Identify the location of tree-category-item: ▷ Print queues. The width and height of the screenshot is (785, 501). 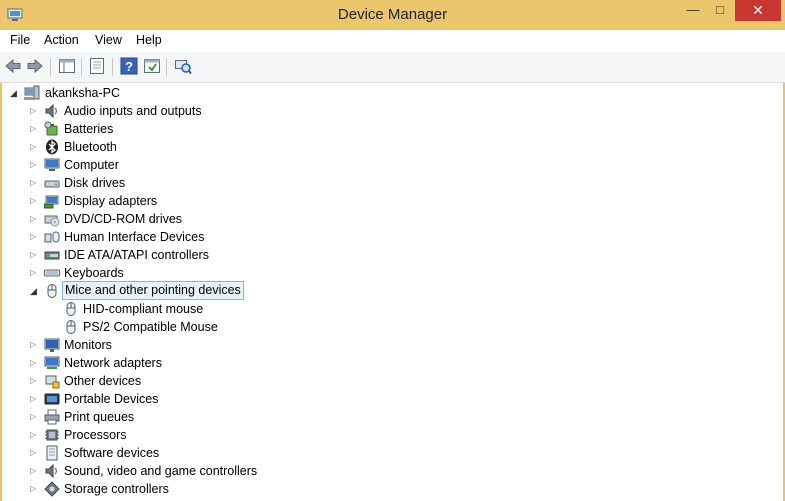
(387, 417).